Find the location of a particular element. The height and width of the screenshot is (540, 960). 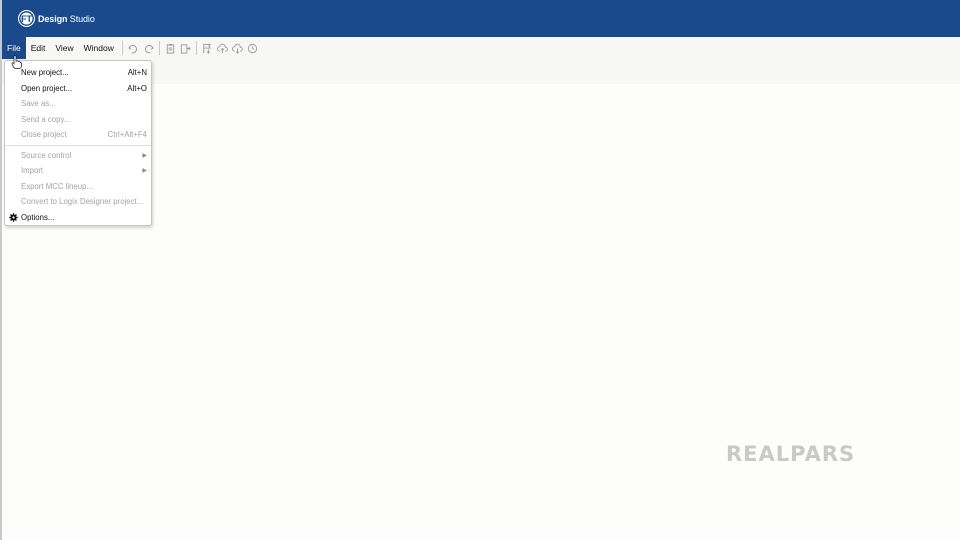

menu-view: View is located at coordinates (64, 48).